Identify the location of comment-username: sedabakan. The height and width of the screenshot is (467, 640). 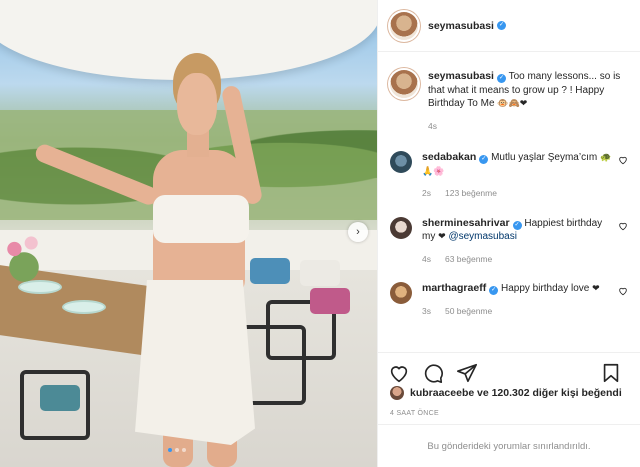
(449, 157).